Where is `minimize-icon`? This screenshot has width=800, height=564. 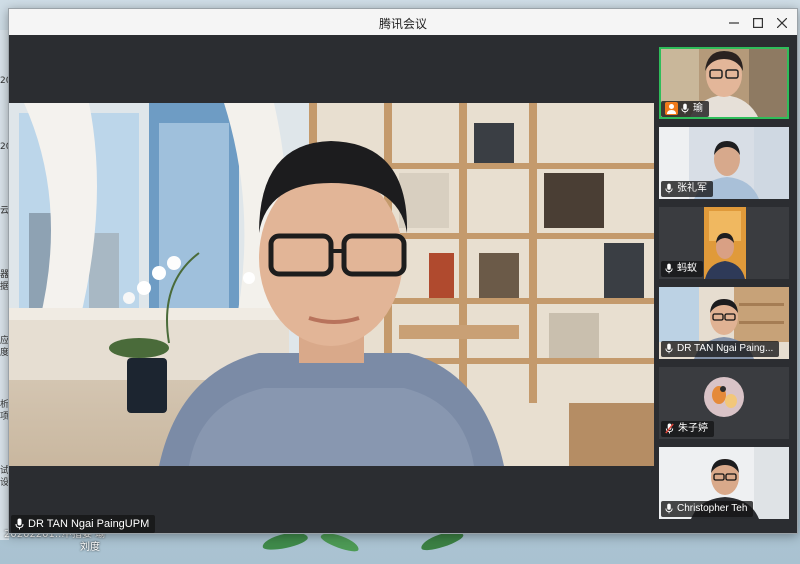 minimize-icon is located at coordinates (734, 22).